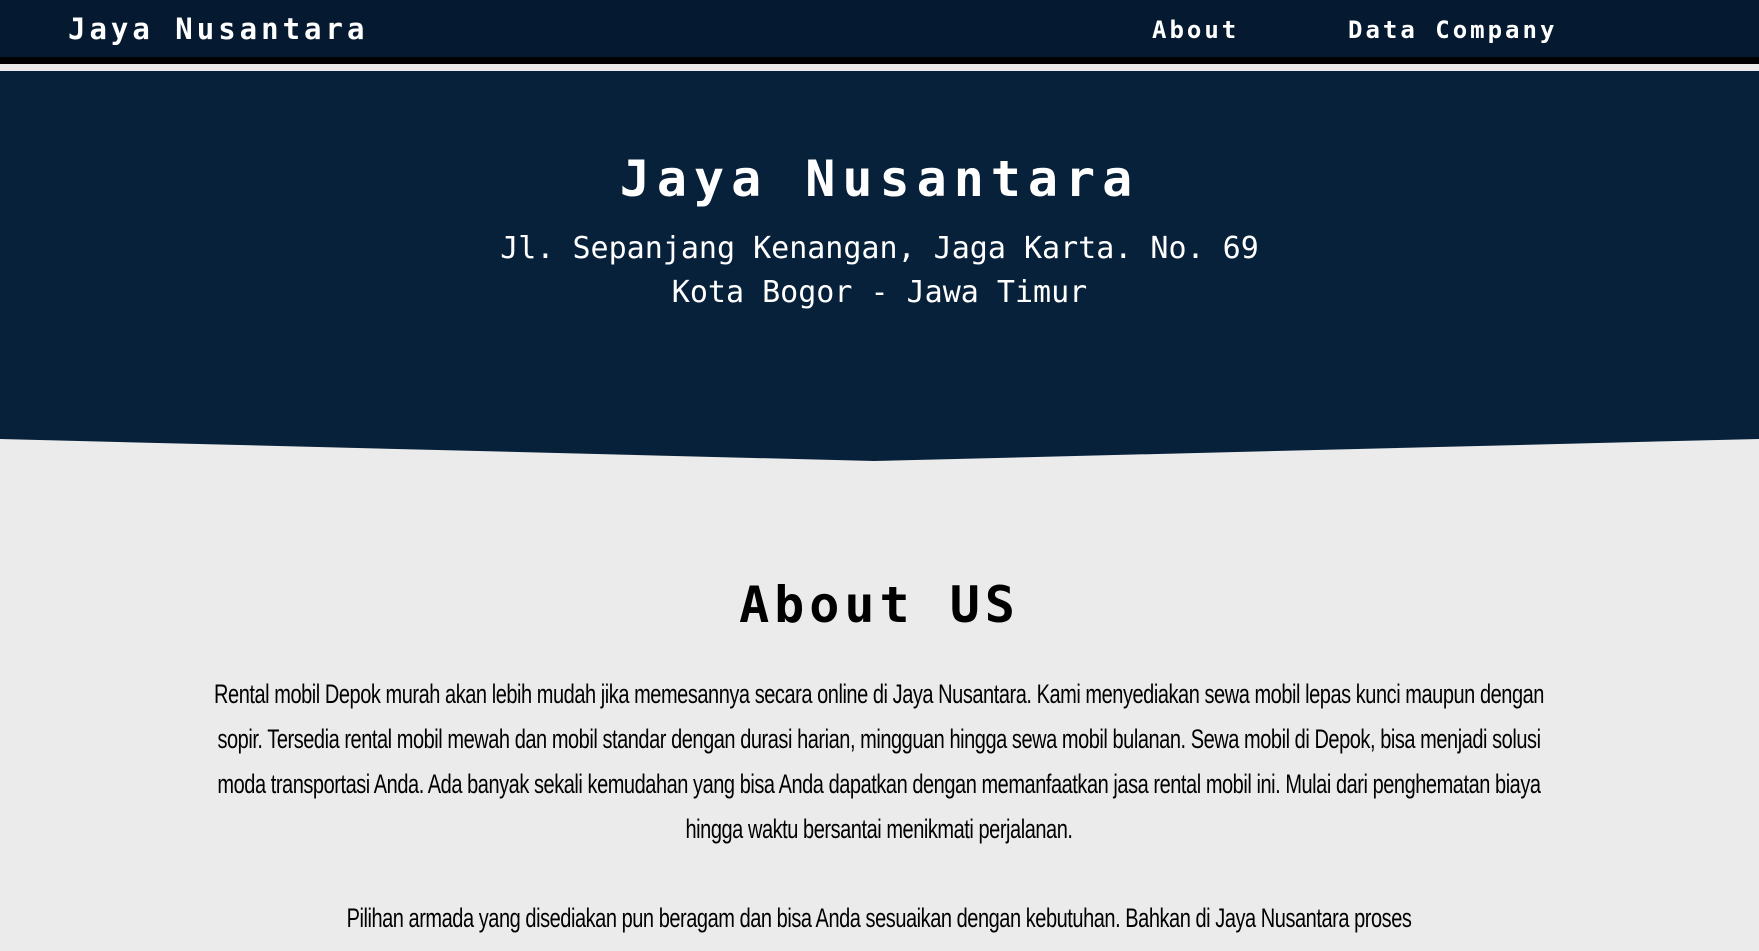 The height and width of the screenshot is (951, 1759). What do you see at coordinates (879, 292) in the screenshot?
I see `hero-address-line-2: Kota Bogor - Jawa Timur` at bounding box center [879, 292].